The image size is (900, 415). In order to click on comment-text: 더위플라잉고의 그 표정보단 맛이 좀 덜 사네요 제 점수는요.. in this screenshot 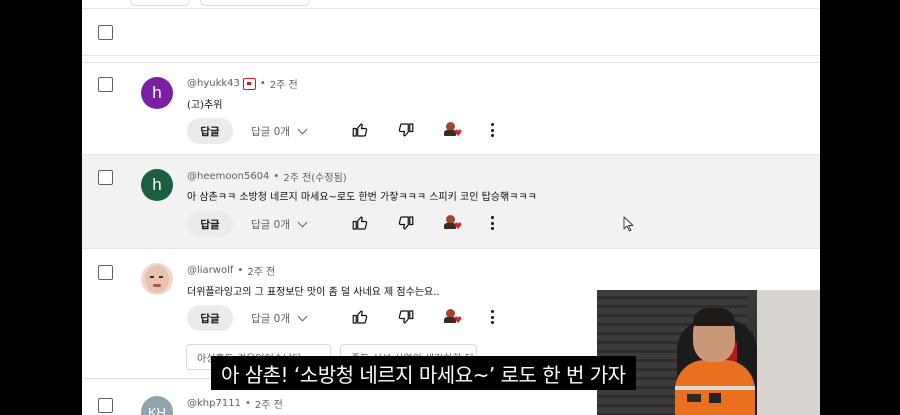, I will do `click(313, 292)`.